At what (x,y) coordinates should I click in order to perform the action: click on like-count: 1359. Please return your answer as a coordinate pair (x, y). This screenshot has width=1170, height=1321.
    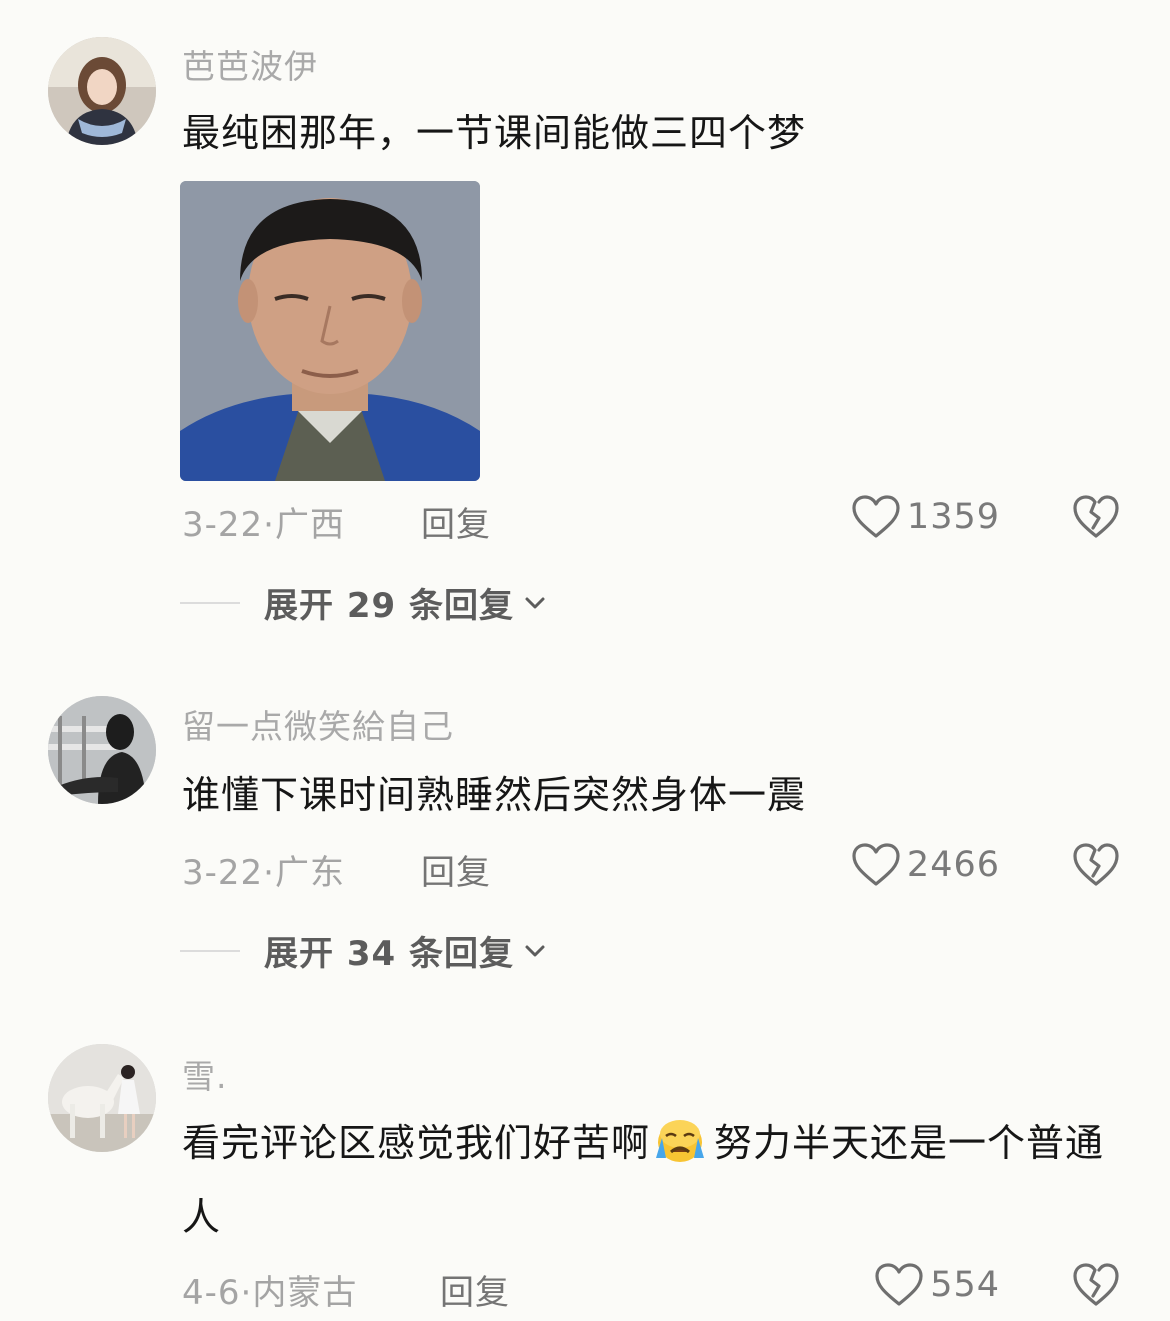
    Looking at the image, I should click on (953, 517).